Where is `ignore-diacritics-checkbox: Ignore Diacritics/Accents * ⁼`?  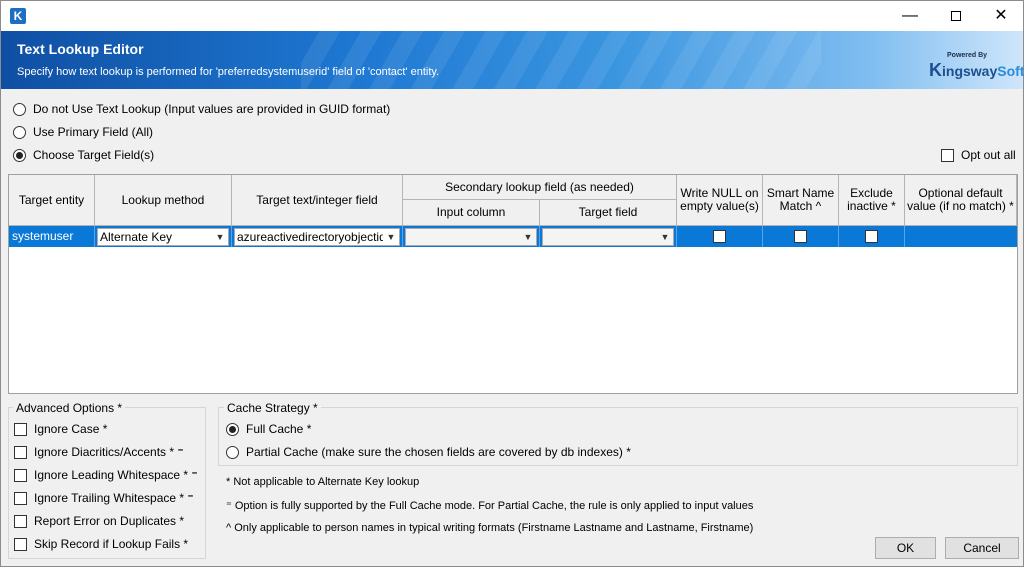 ignore-diacritics-checkbox: Ignore Diacritics/Accents * ⁼ is located at coordinates (99, 452).